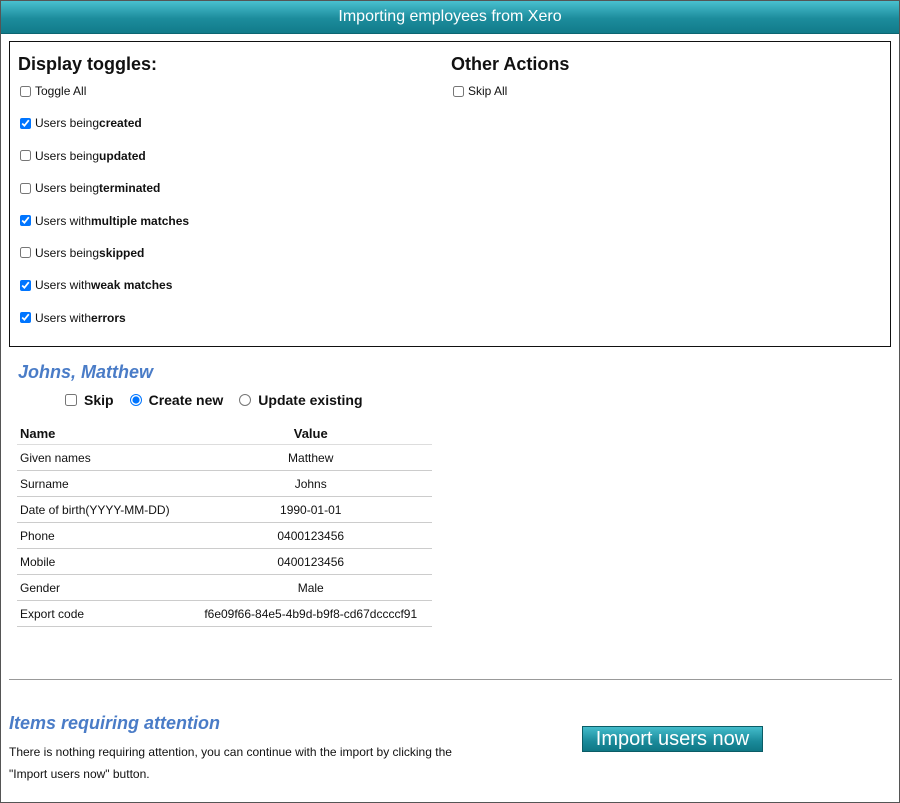 Image resolution: width=900 pixels, height=803 pixels. I want to click on toggle-label-emphasis: errors, so click(108, 317).